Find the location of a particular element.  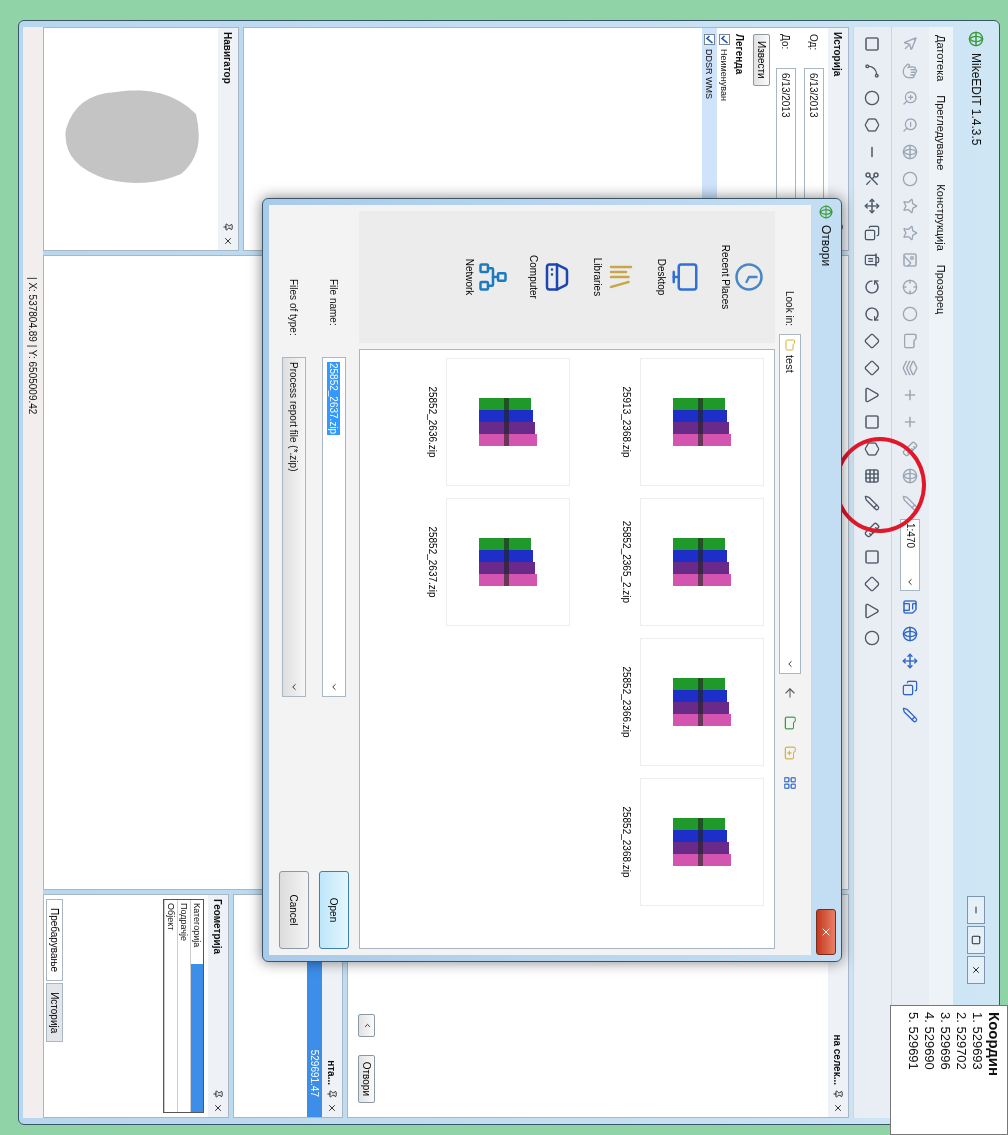

minimize-button is located at coordinates (976, 910).